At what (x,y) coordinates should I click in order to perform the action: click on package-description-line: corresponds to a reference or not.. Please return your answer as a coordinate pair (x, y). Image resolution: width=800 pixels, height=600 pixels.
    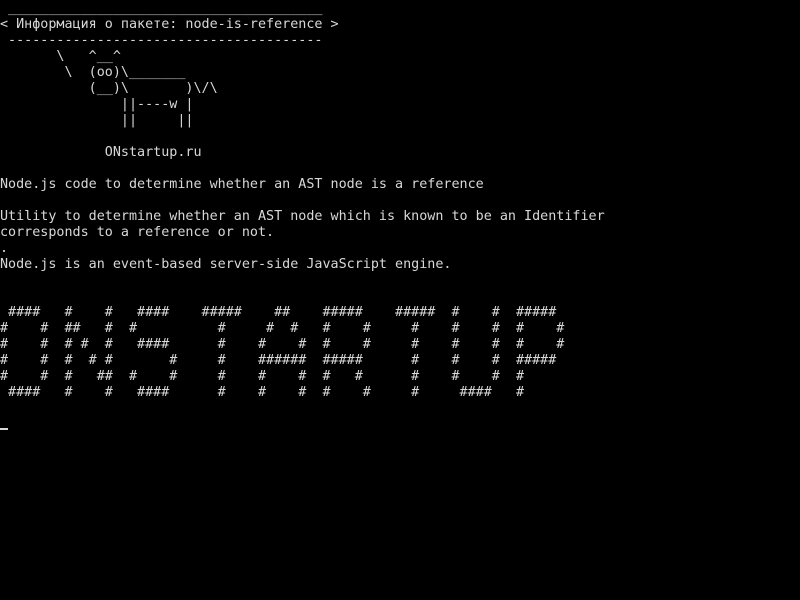
    Looking at the image, I should click on (137, 232).